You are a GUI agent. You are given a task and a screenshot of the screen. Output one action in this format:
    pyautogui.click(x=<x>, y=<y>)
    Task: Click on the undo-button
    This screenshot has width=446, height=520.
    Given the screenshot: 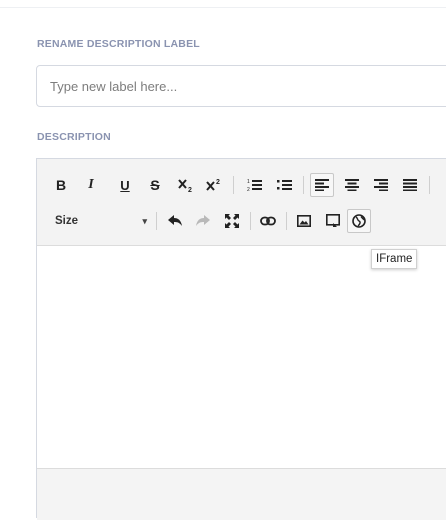 What is the action you would take?
    pyautogui.click(x=175, y=221)
    